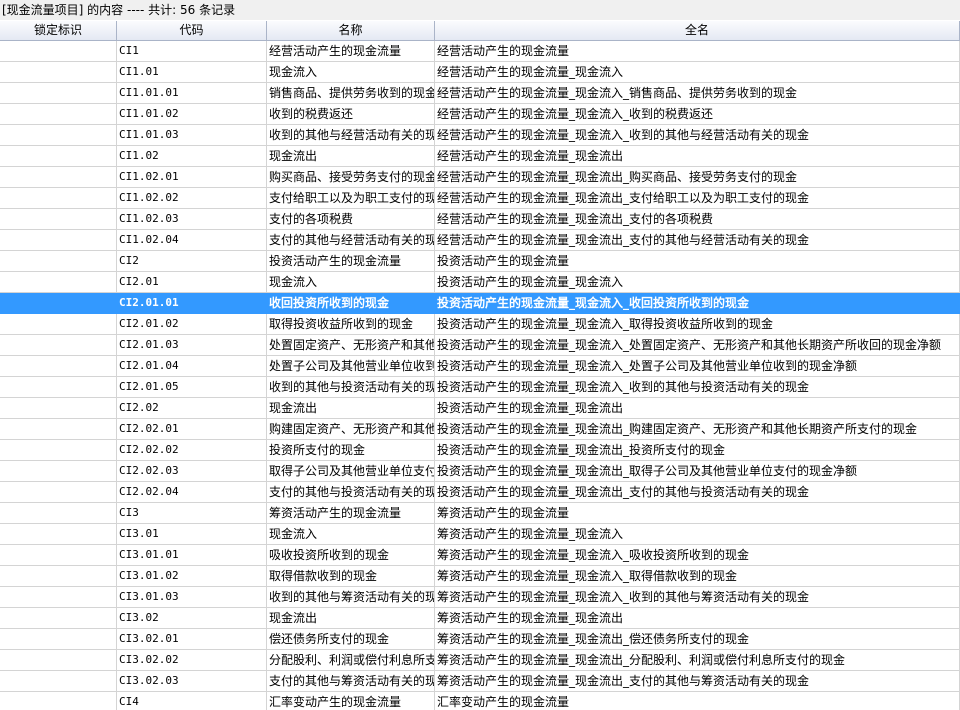 This screenshot has height=710, width=960. Describe the element at coordinates (192, 660) in the screenshot. I see `code-cell: CI3.02.02` at that location.